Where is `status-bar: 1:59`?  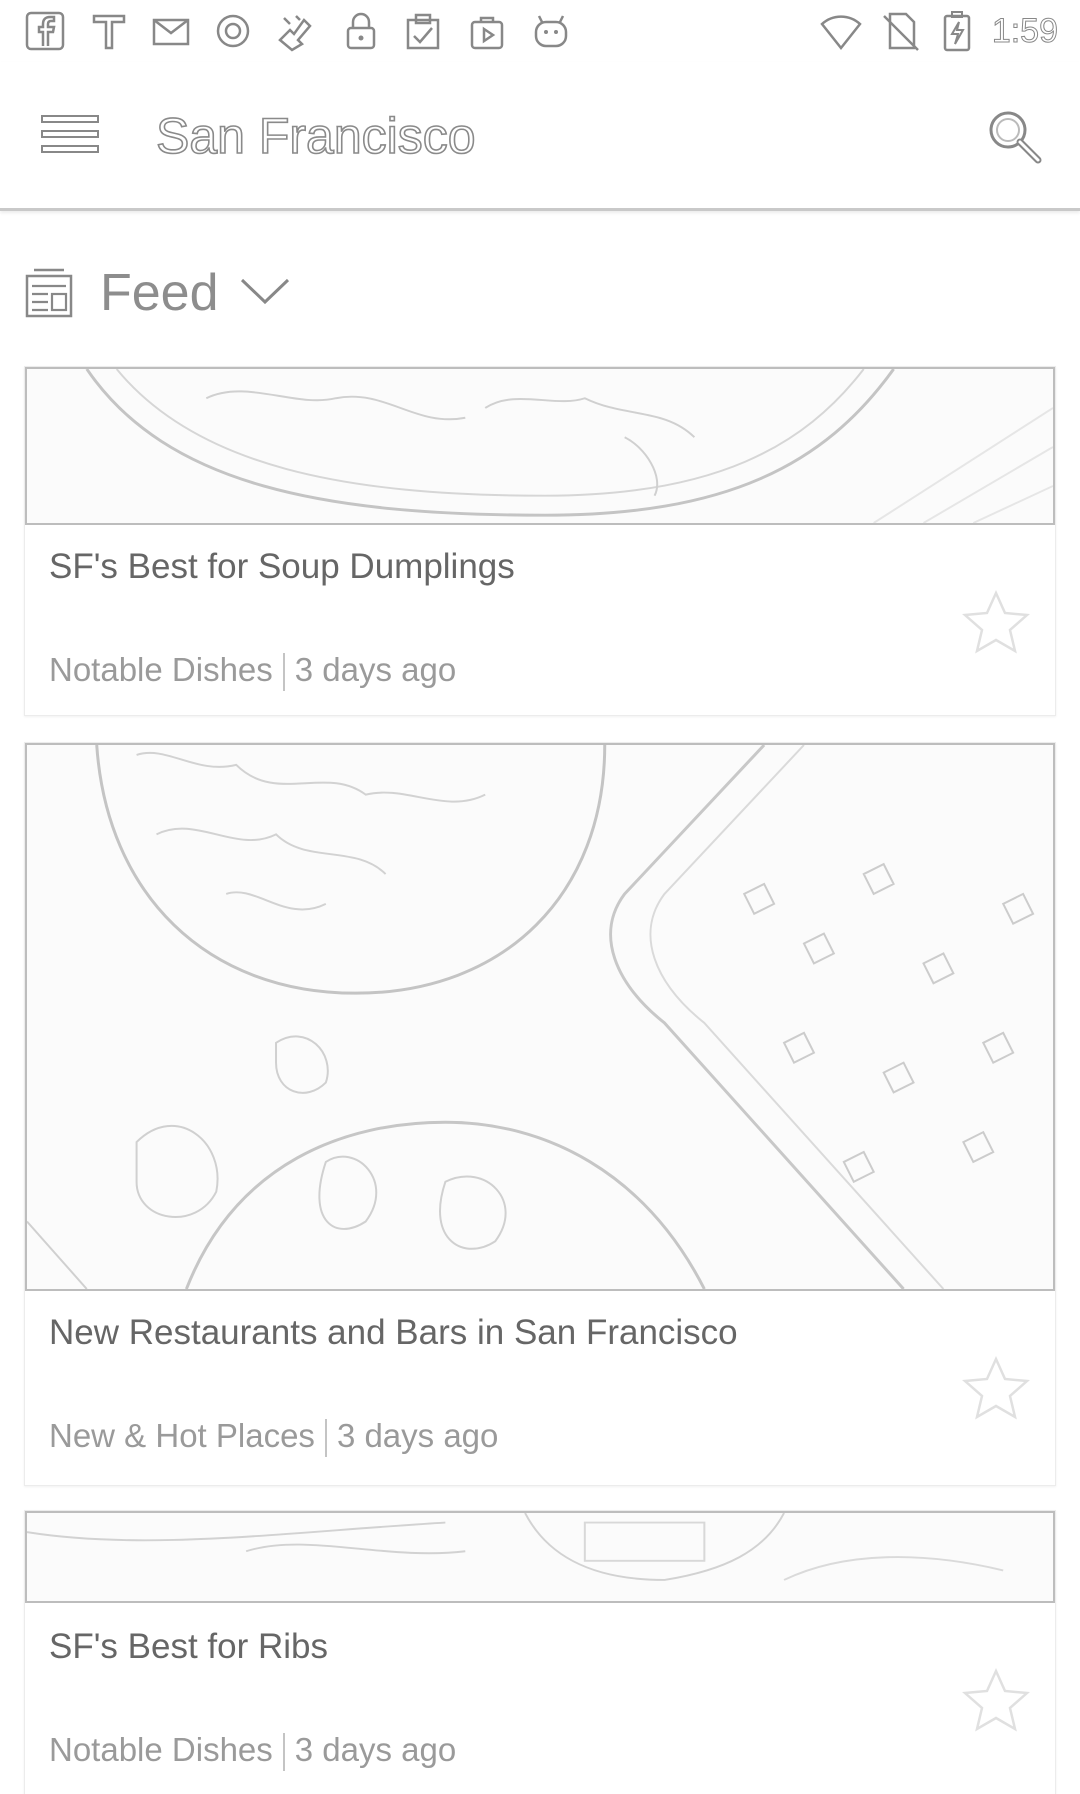 status-bar: 1:59 is located at coordinates (540, 31).